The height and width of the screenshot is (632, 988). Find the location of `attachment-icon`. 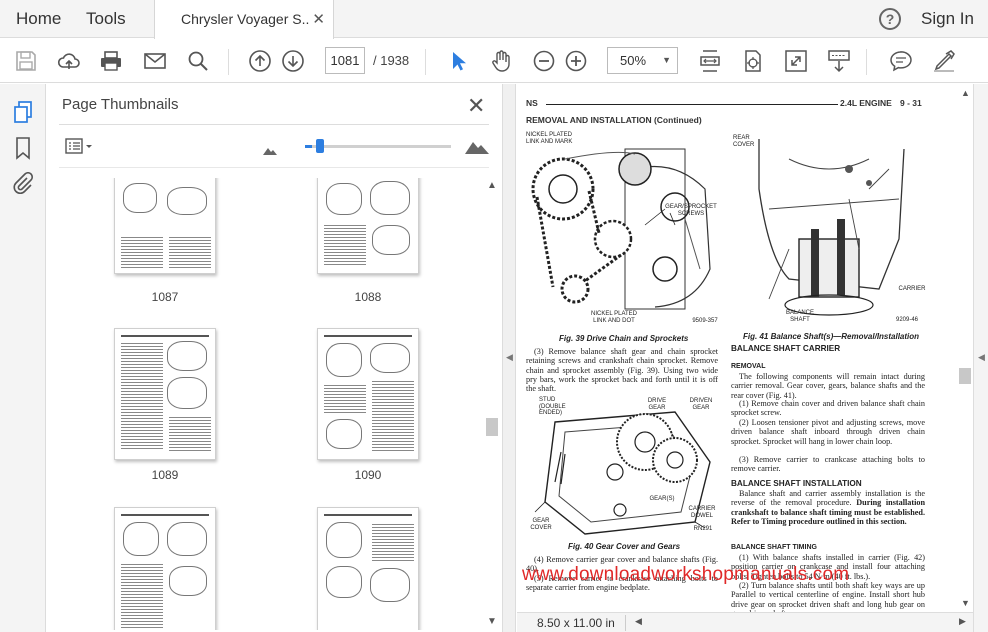

attachment-icon is located at coordinates (23, 183).